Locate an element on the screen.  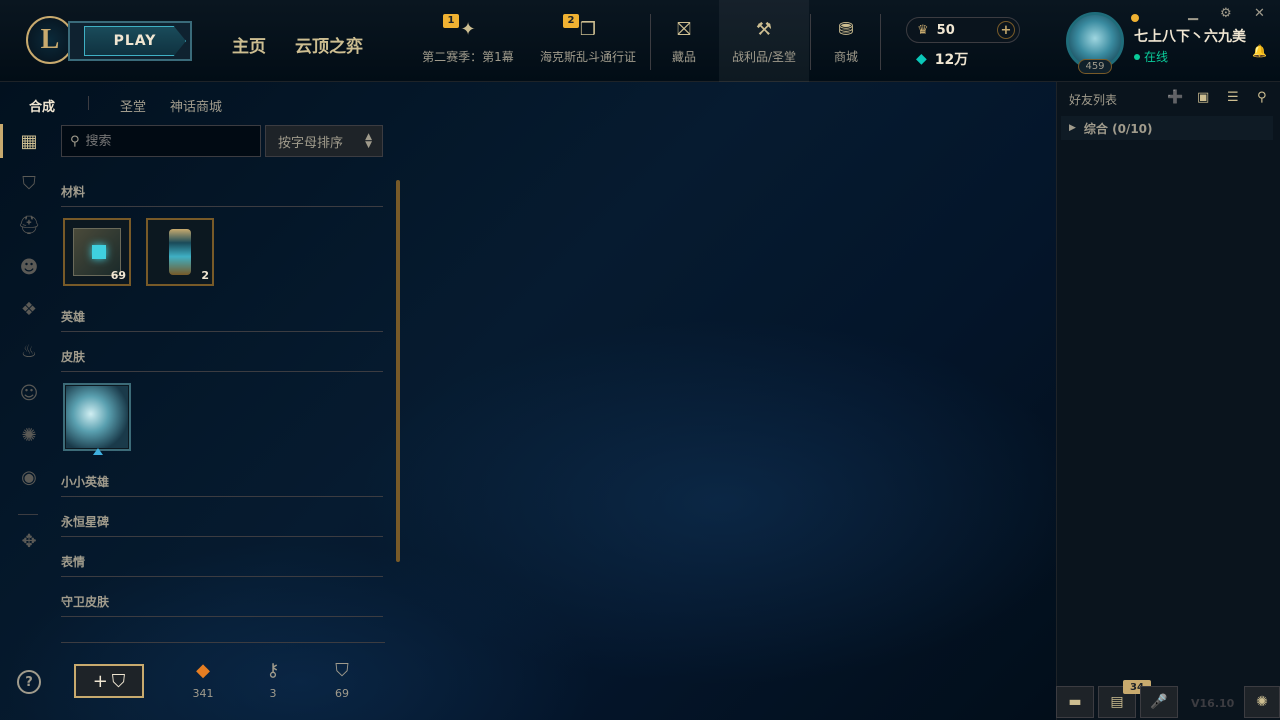
buy-rp-plus-icon: + is located at coordinates (1006, 30).